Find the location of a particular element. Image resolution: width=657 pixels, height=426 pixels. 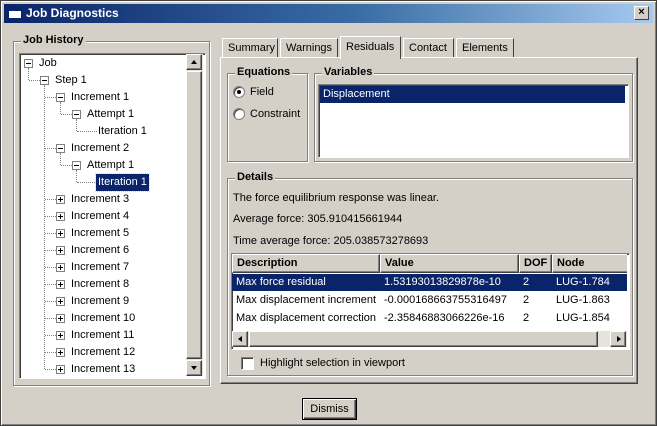

time-average-force-text: Time average force: 205.038573278693 is located at coordinates (331, 241).